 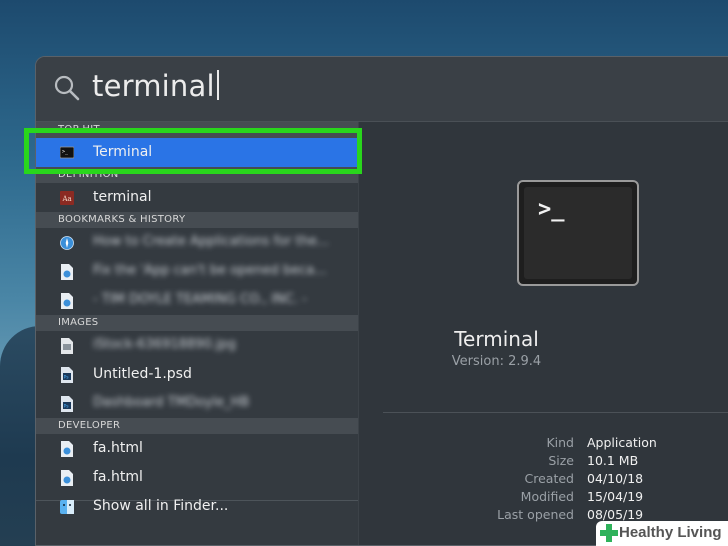 What do you see at coordinates (613, 460) in the screenshot?
I see `meta-value: 10.1 MB` at bounding box center [613, 460].